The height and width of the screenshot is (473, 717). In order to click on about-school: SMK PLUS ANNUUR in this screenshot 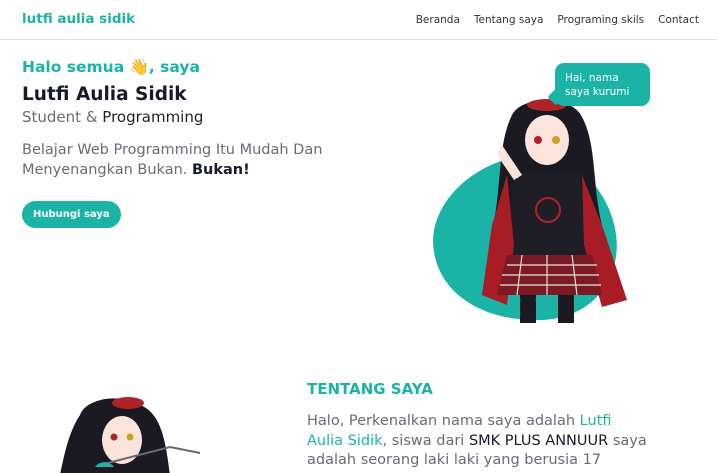, I will do `click(538, 440)`.